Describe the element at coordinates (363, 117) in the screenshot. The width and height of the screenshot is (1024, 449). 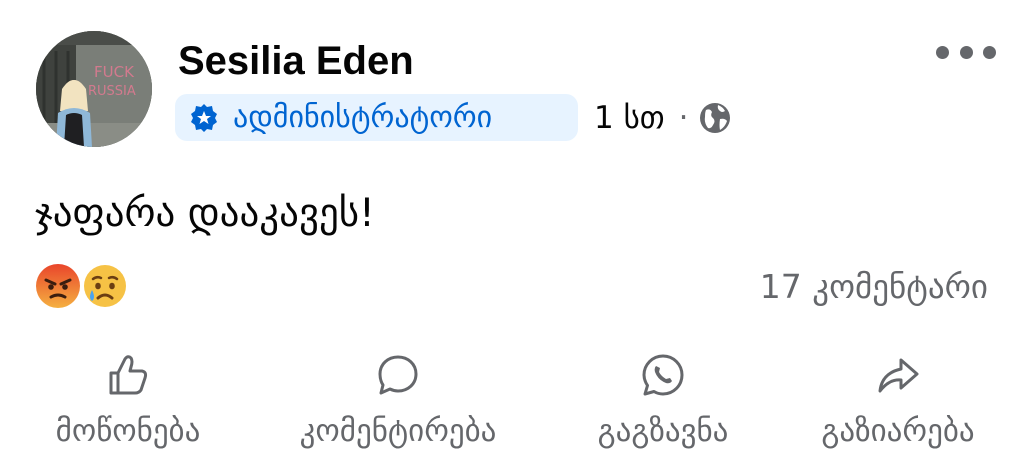
I see `admin-badge-label: ადმინისტრატორი` at that location.